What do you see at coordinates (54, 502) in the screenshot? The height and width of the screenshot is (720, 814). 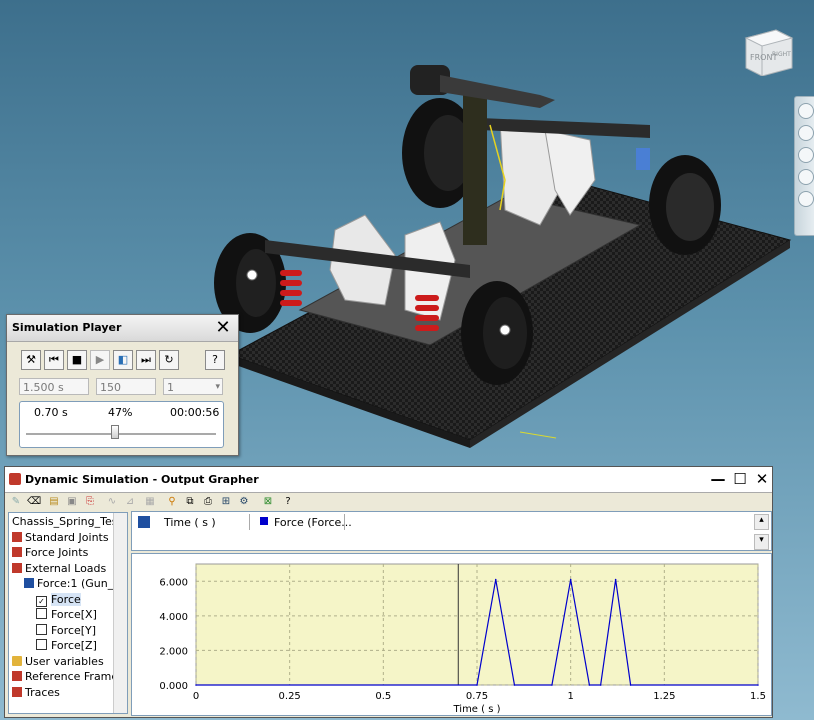 I see `open-folder-icon: ▤` at bounding box center [54, 502].